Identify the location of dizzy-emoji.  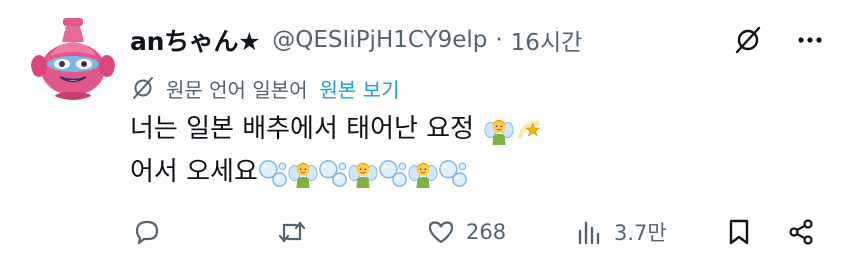
(529, 130).